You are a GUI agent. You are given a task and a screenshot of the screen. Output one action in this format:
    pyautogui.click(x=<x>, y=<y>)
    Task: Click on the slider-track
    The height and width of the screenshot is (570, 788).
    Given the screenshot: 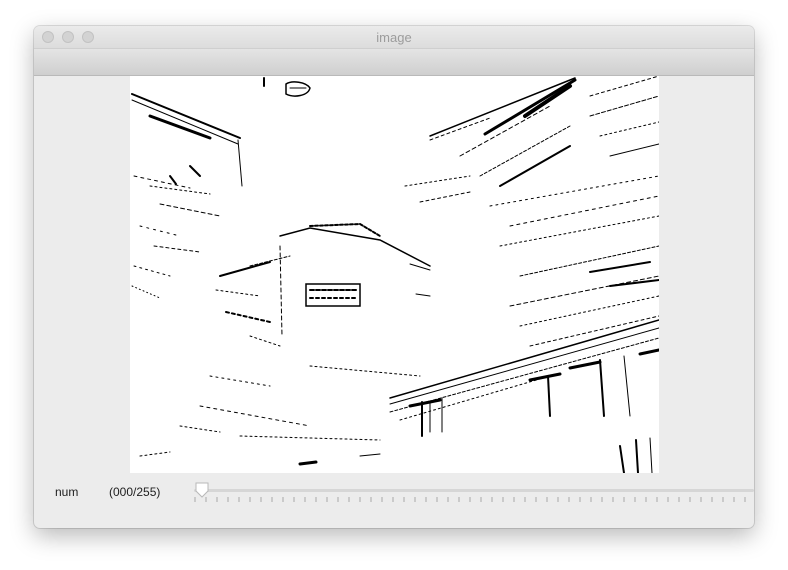 What is the action you would take?
    pyautogui.click(x=474, y=490)
    